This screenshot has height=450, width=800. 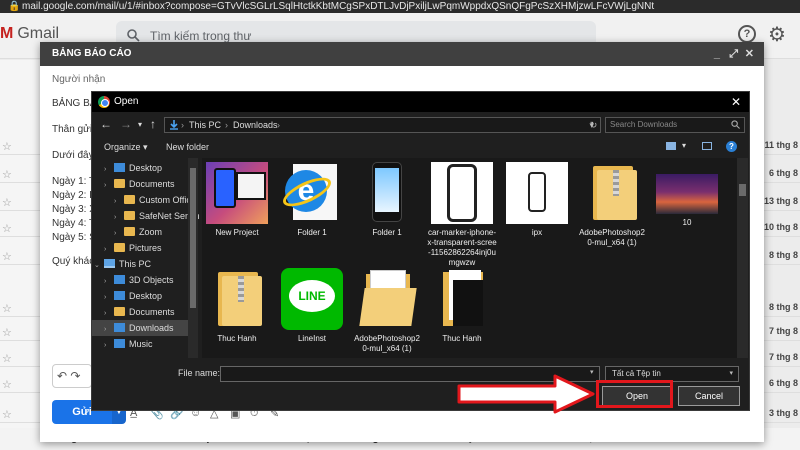 I want to click on tree-item: › Zoom, so click(x=140, y=232).